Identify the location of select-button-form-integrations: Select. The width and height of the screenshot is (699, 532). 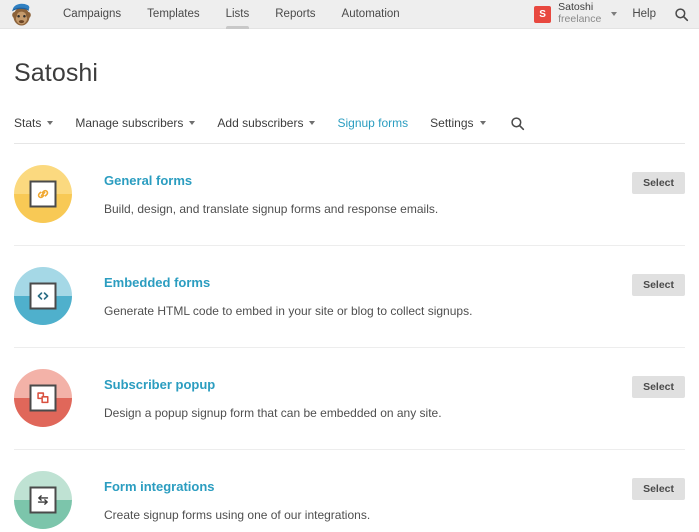
(658, 489).